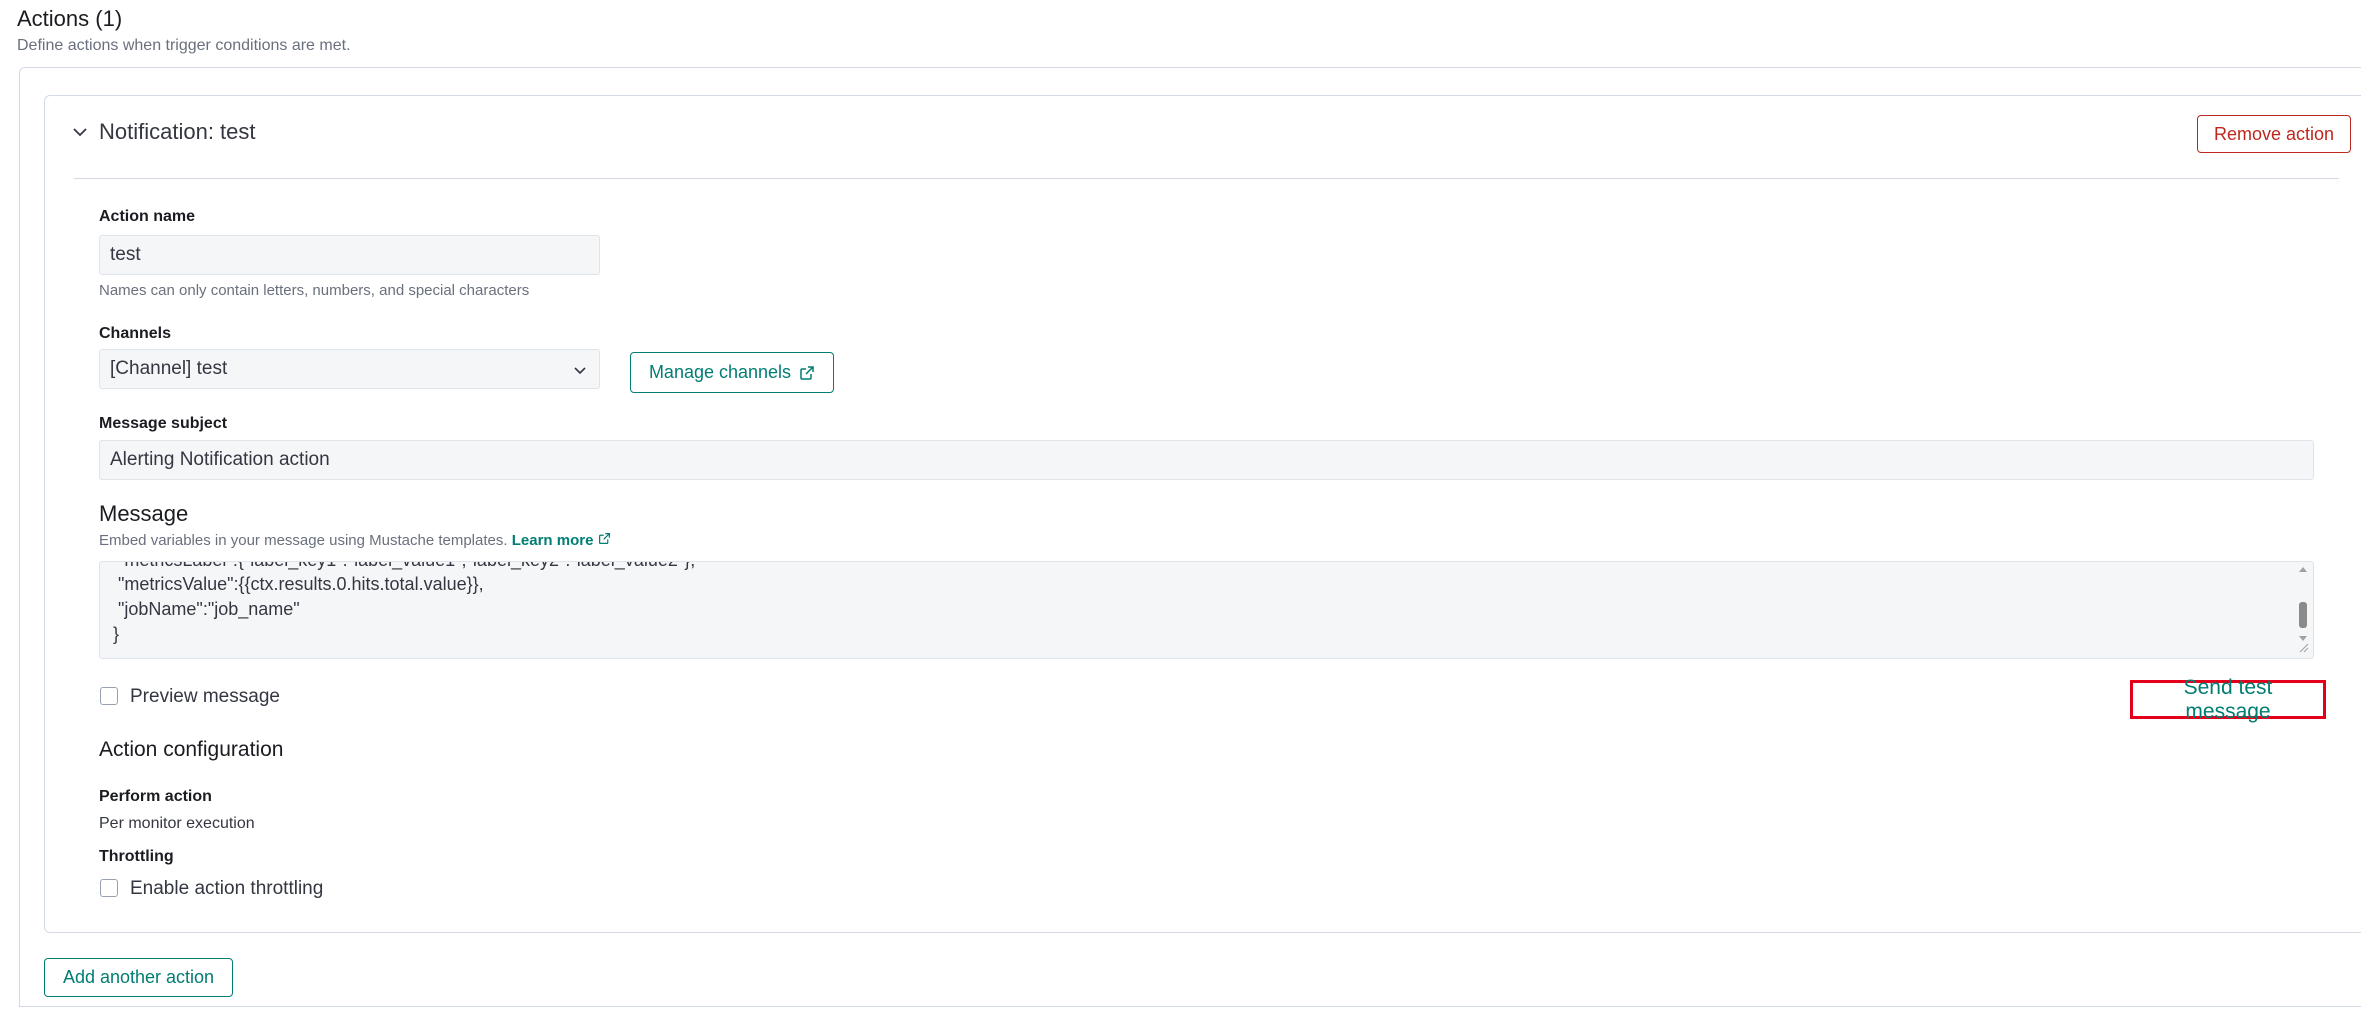 The image size is (2361, 1009). What do you see at coordinates (116, 634) in the screenshot?
I see `message-line: }` at bounding box center [116, 634].